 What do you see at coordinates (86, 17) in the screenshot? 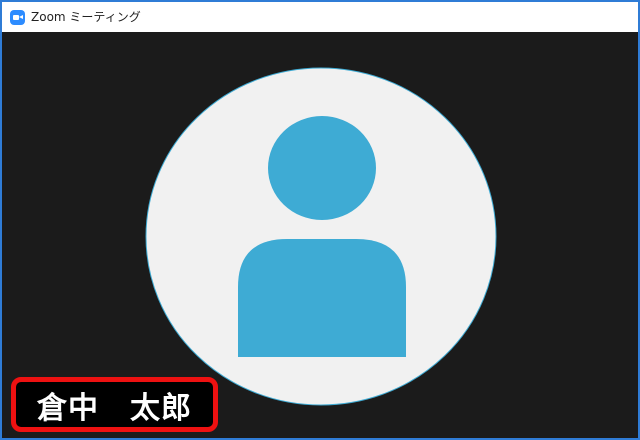
I see `window-title: Zoom ミーティング` at bounding box center [86, 17].